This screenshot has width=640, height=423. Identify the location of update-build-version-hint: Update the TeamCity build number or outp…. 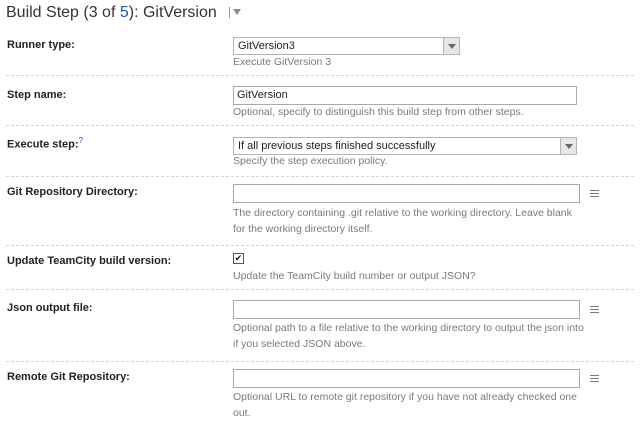
(354, 276).